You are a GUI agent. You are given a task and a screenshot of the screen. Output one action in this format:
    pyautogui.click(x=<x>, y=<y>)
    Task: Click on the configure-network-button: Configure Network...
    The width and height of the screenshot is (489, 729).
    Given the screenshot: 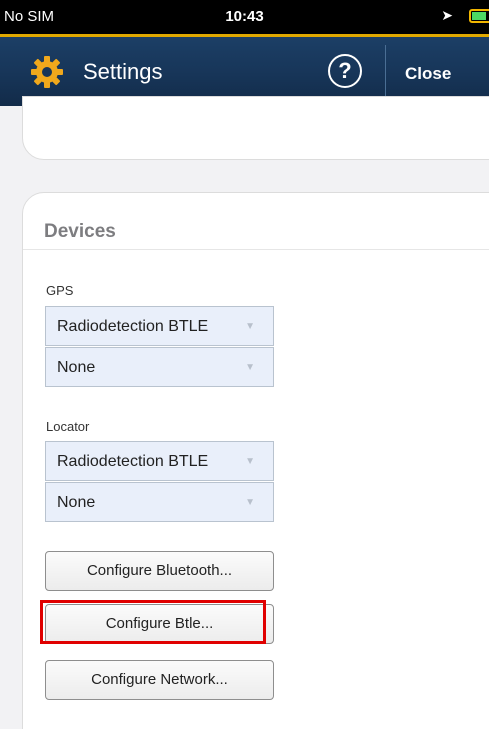 What is the action you would take?
    pyautogui.click(x=159, y=680)
    